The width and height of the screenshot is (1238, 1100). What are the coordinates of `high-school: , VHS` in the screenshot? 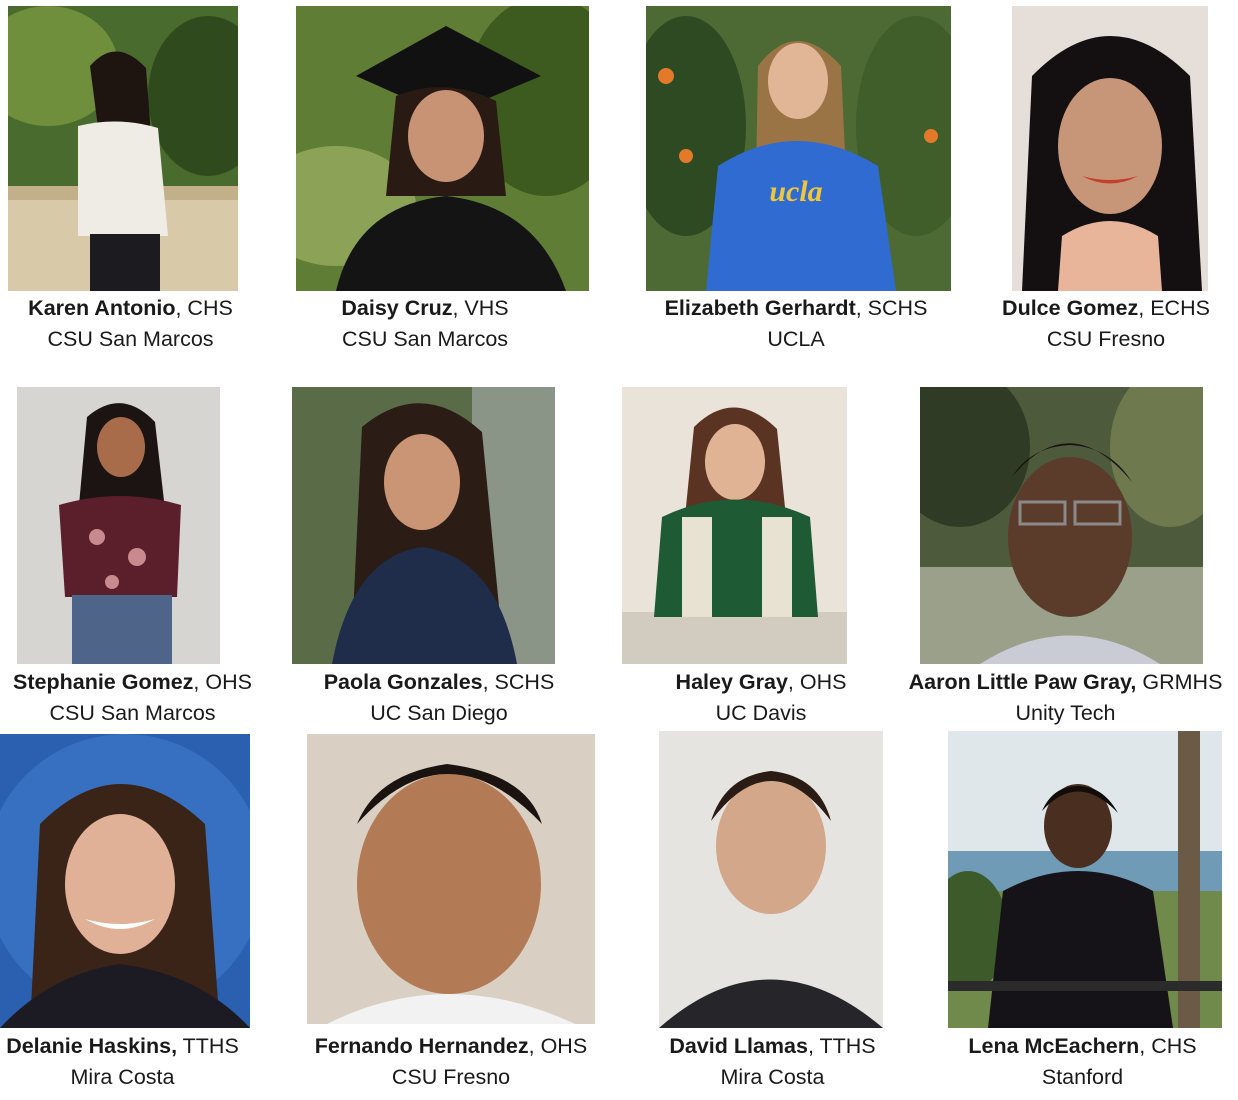 It's located at (480, 308).